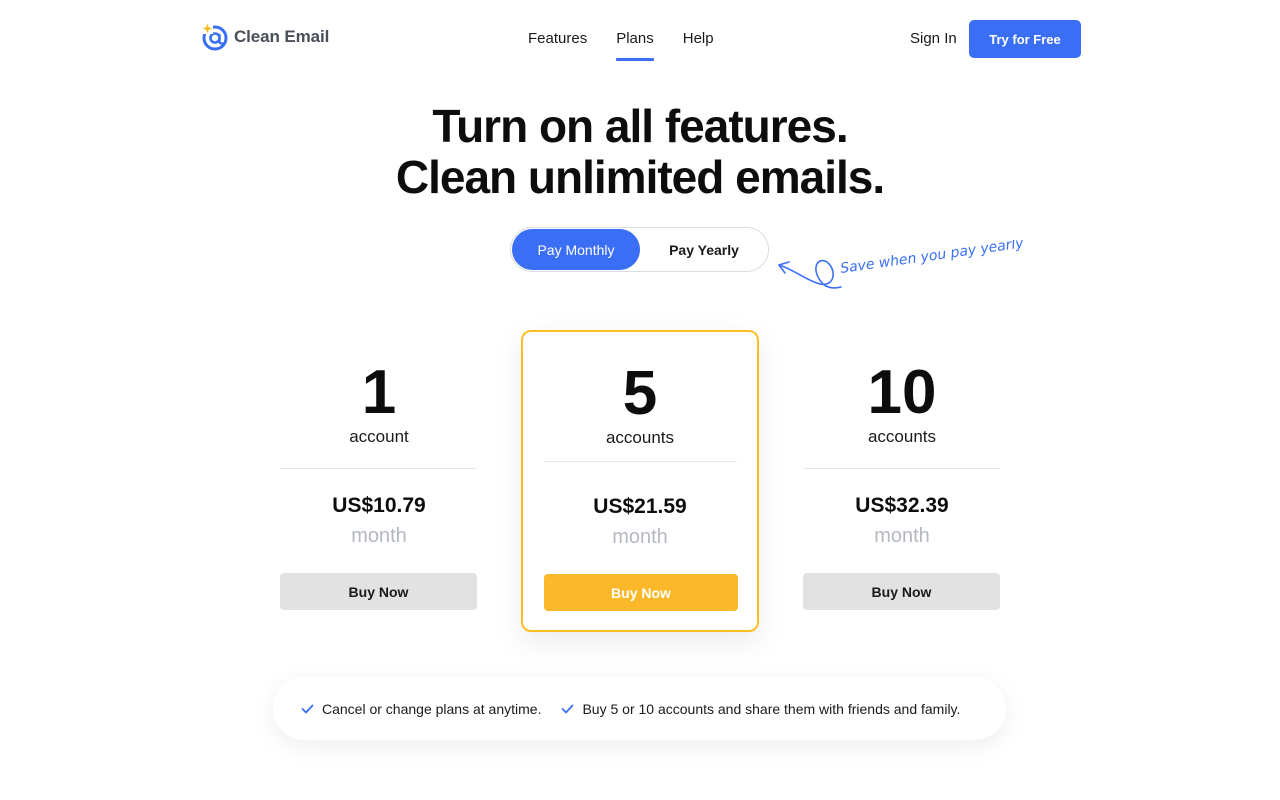 Image resolution: width=1280 pixels, height=800 pixels. I want to click on logo-text: Clean Email, so click(282, 36).